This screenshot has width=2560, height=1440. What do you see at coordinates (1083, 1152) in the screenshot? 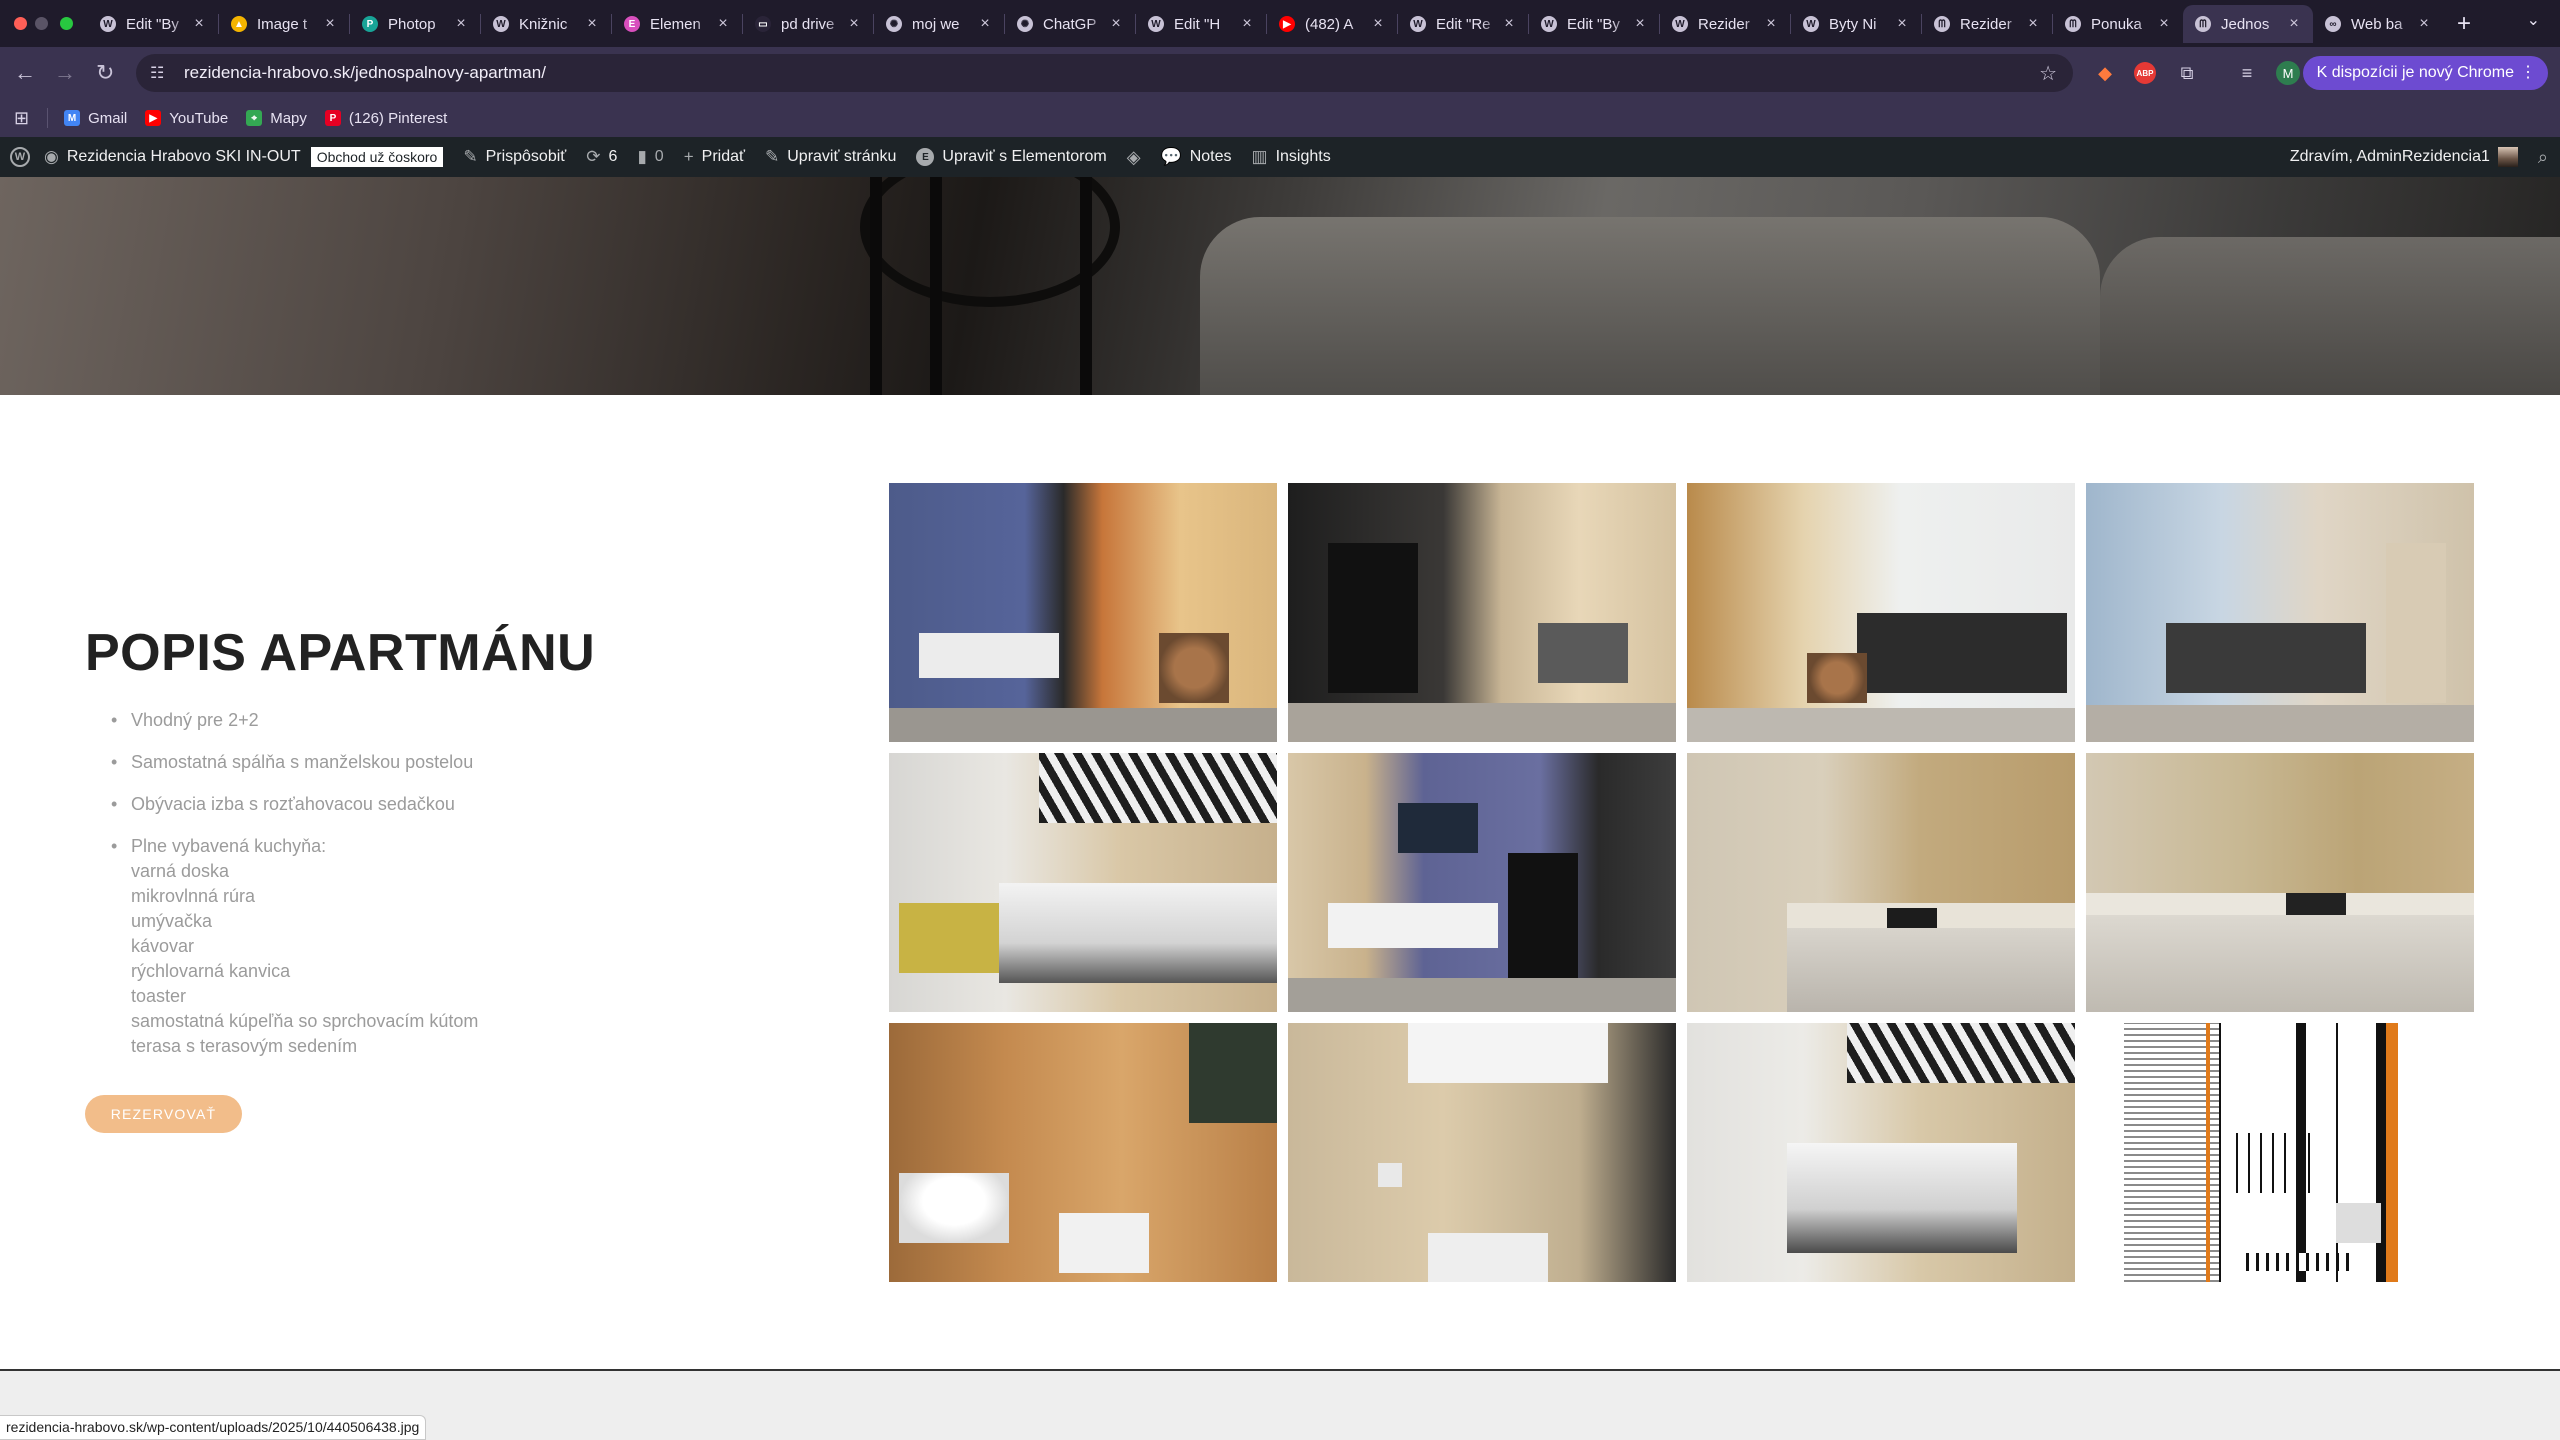
I see `photo-bathroom-sink` at bounding box center [1083, 1152].